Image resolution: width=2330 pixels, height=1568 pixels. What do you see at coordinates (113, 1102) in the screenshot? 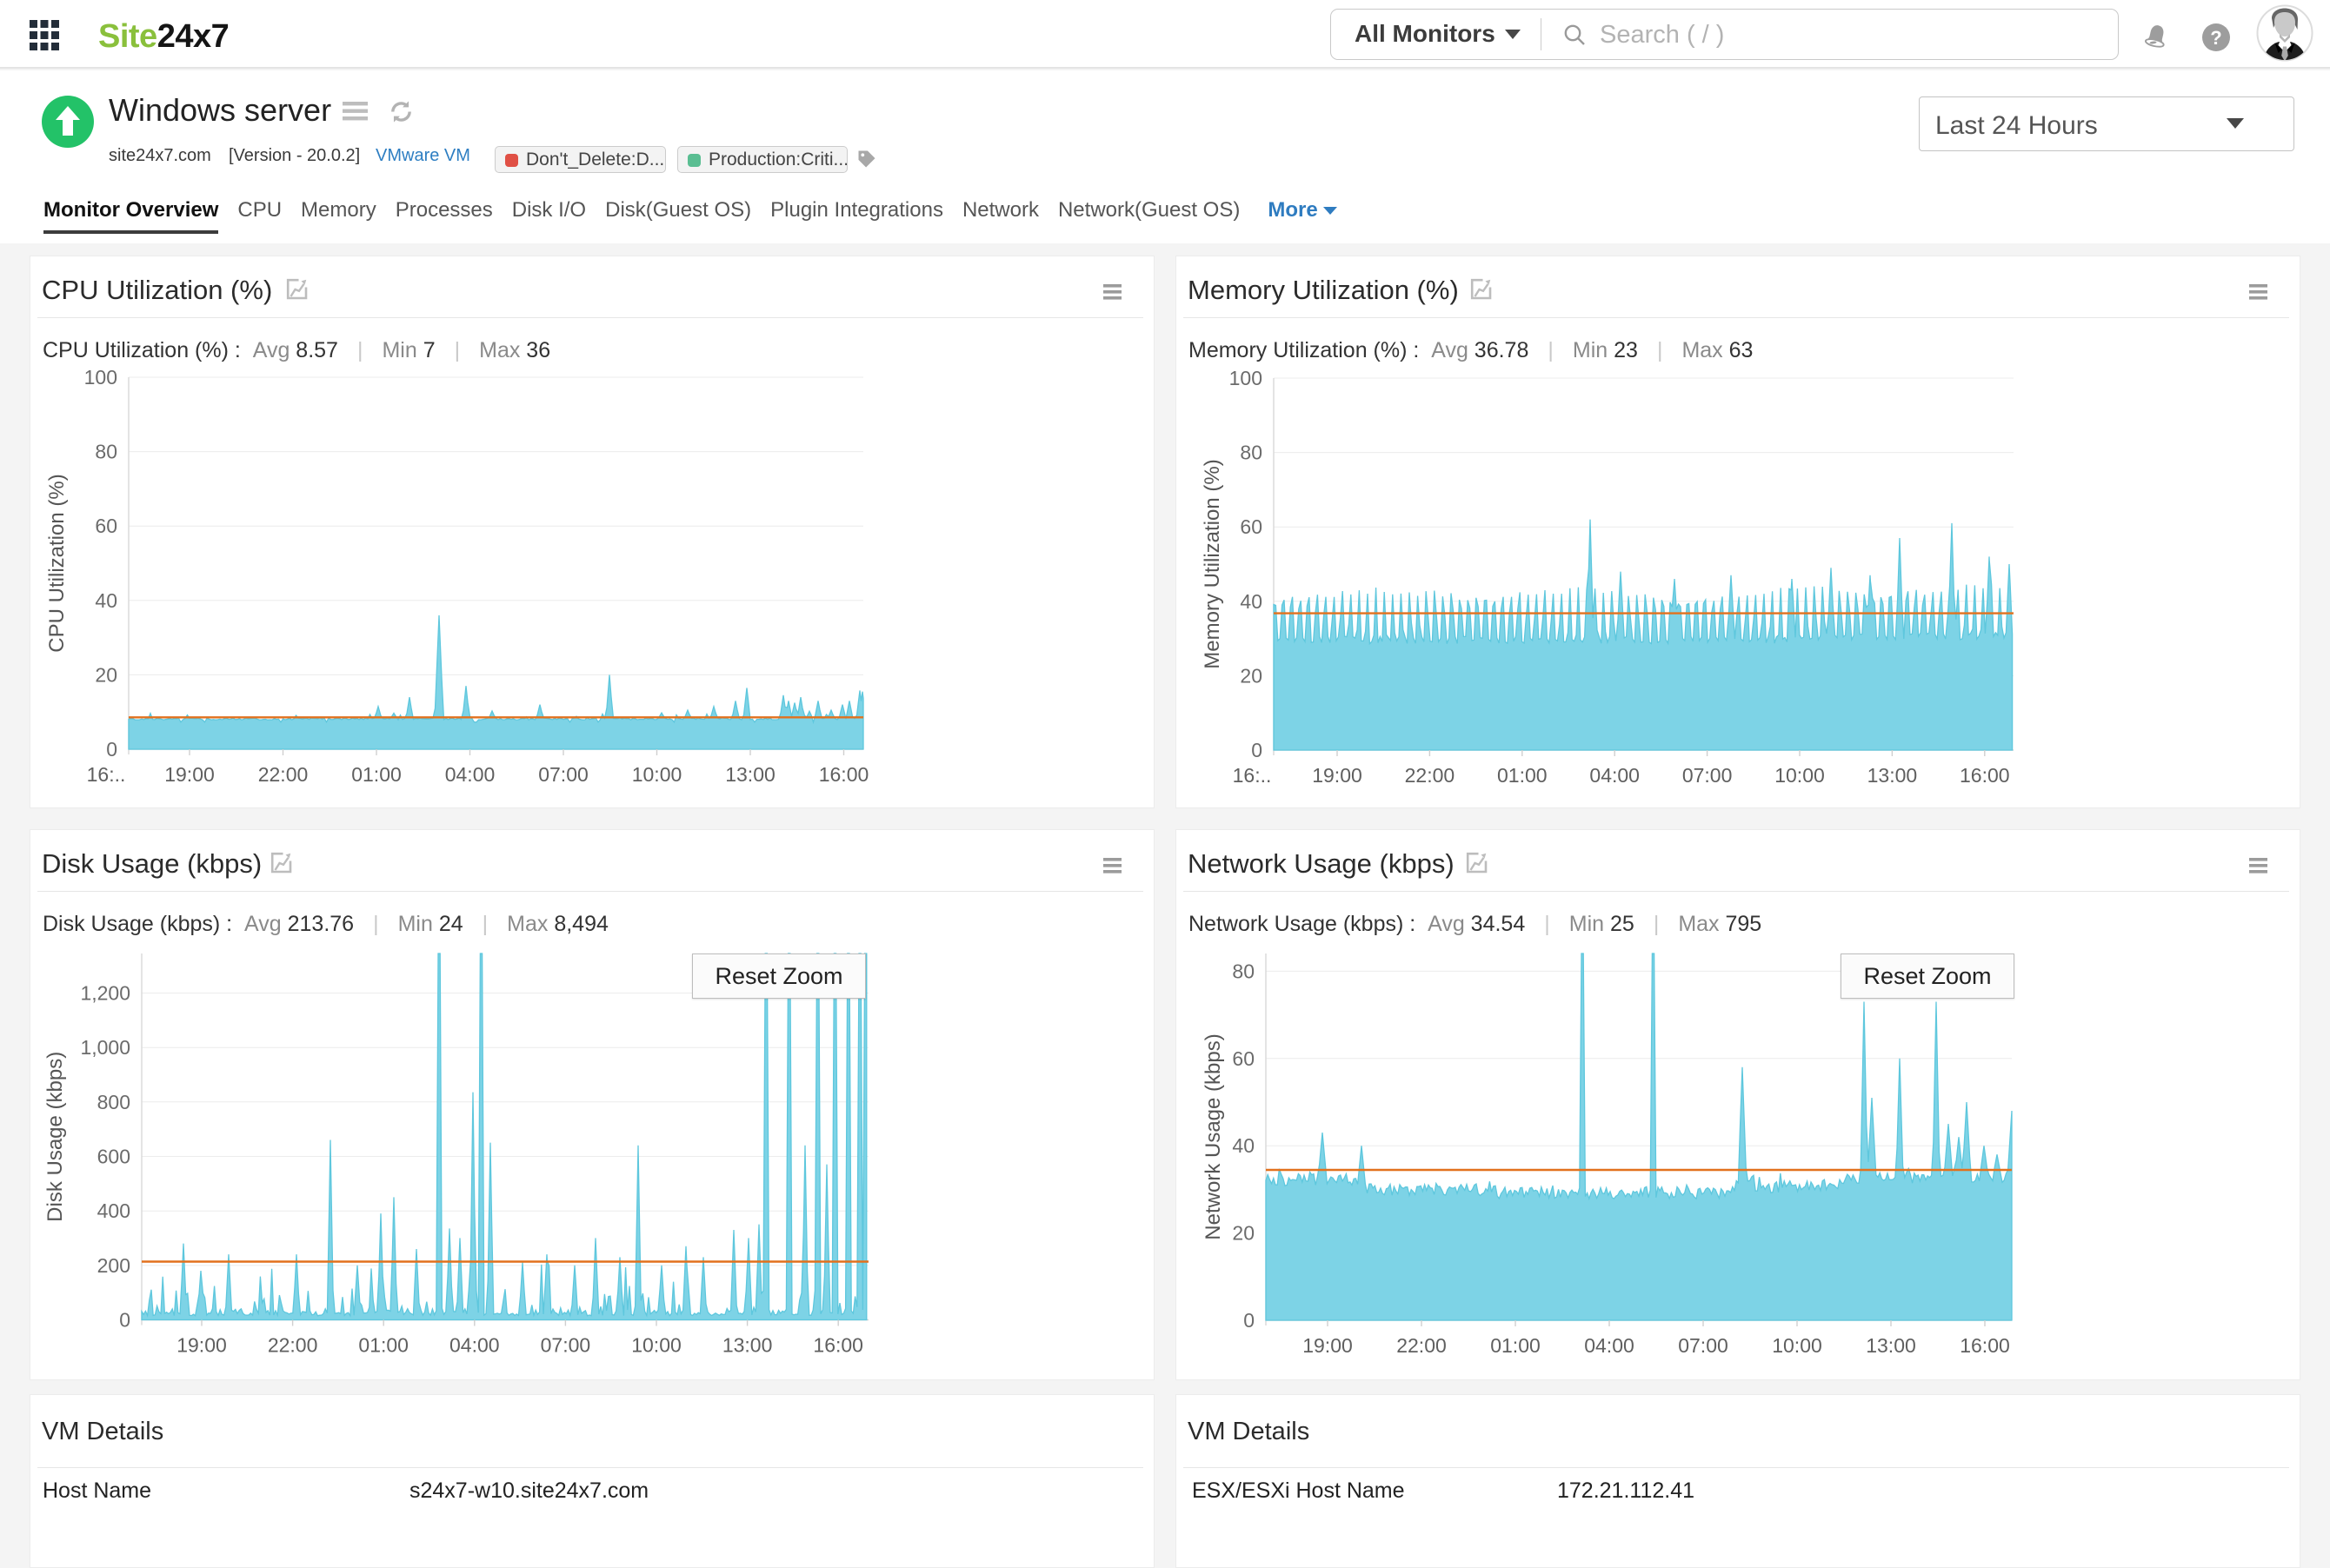
I see `svg-text: 800` at bounding box center [113, 1102].